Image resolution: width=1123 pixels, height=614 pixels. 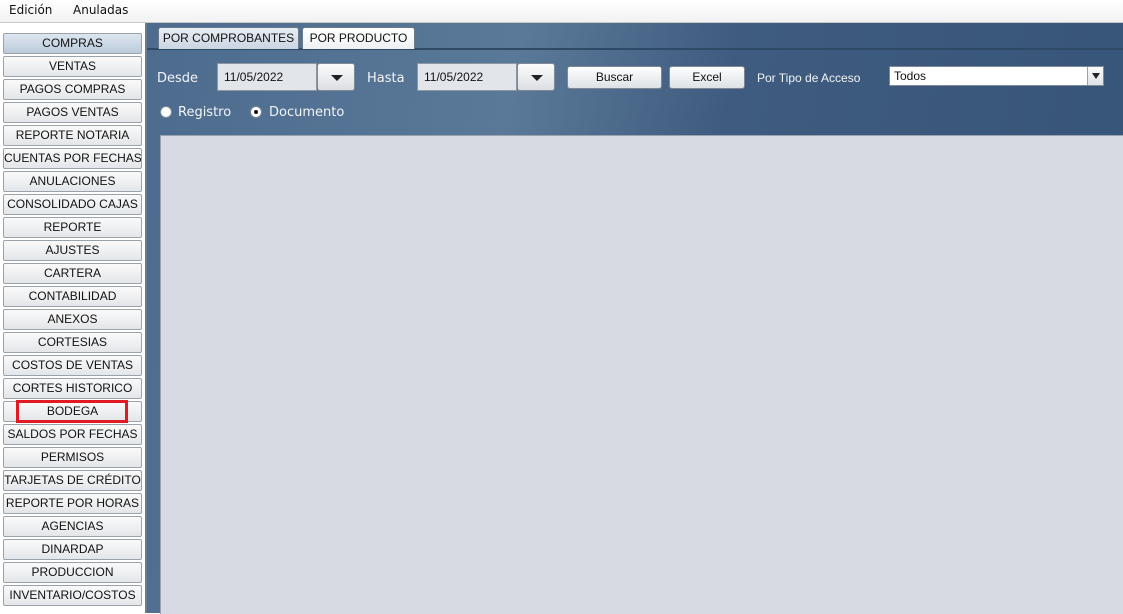 What do you see at coordinates (72, 250) in the screenshot?
I see `sidebar-item-ajustes: AJUSTES` at bounding box center [72, 250].